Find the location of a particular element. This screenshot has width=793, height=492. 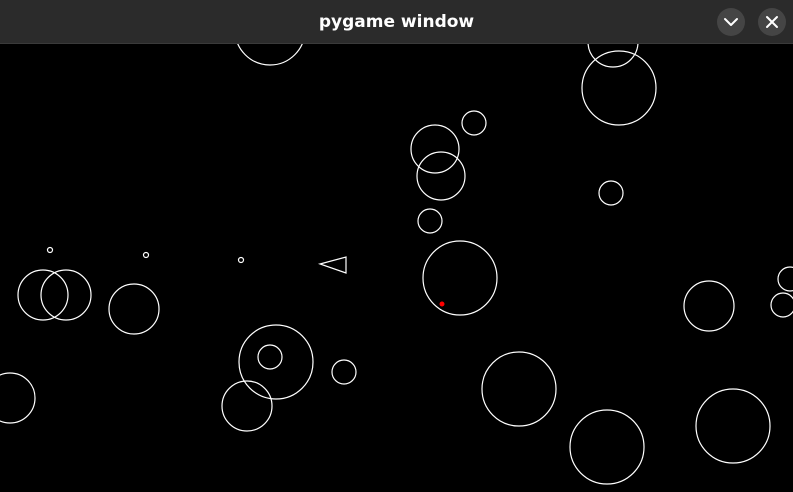

bullet is located at coordinates (442, 304).